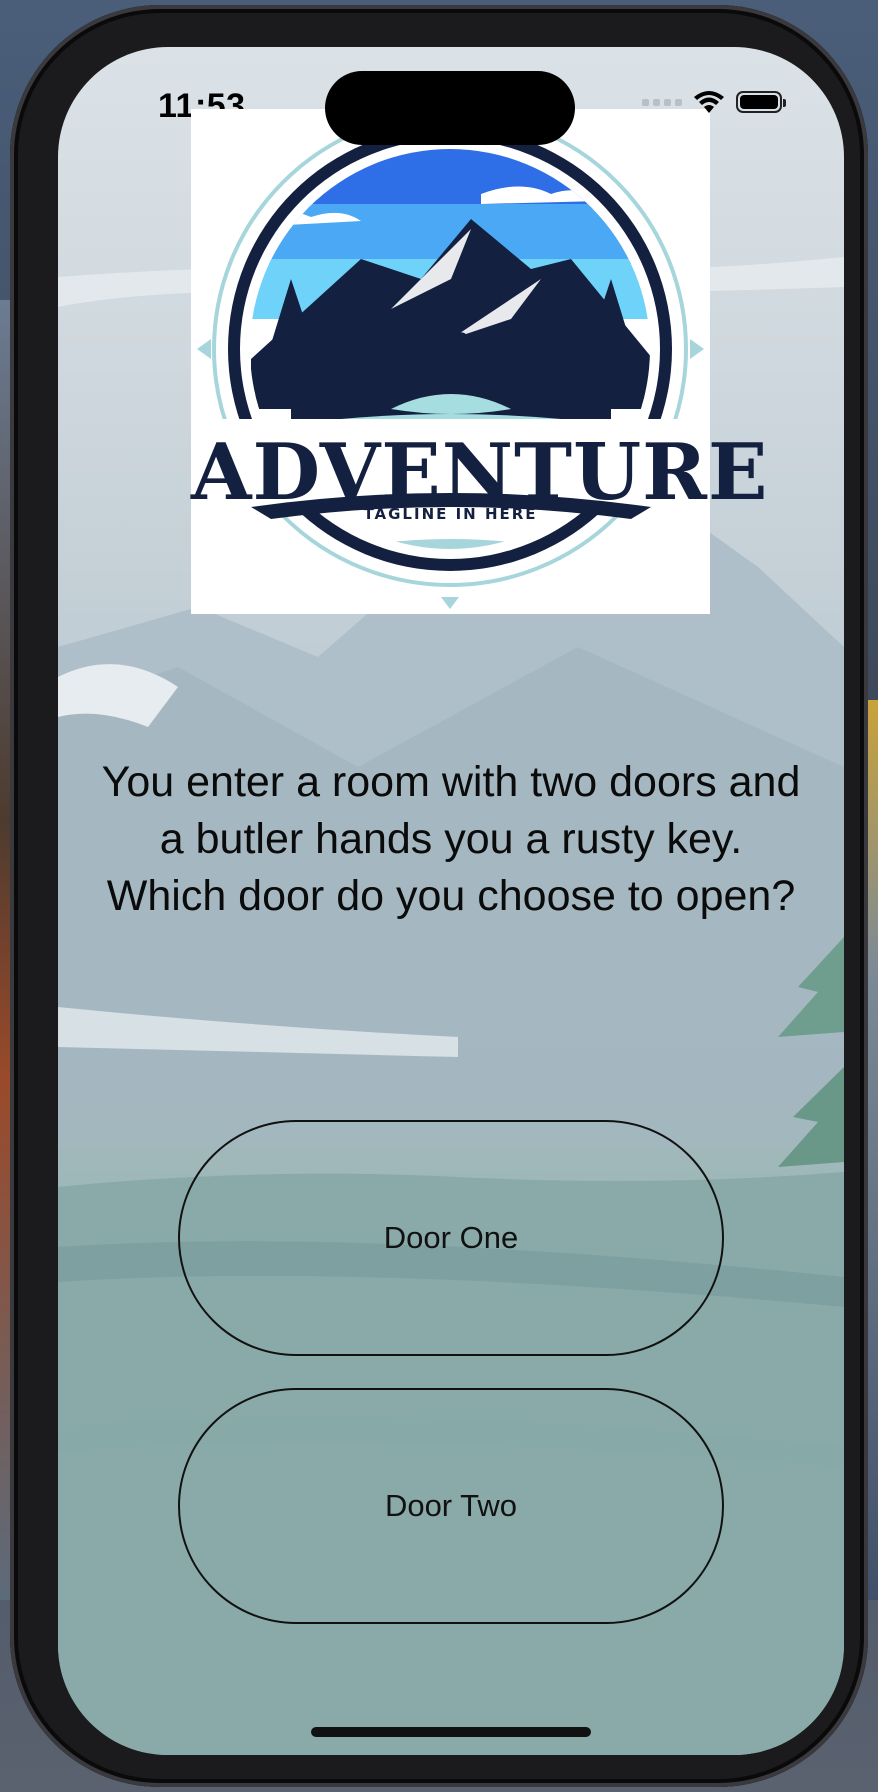 The image size is (878, 1792). Describe the element at coordinates (761, 102) in the screenshot. I see `battery-icon` at that location.